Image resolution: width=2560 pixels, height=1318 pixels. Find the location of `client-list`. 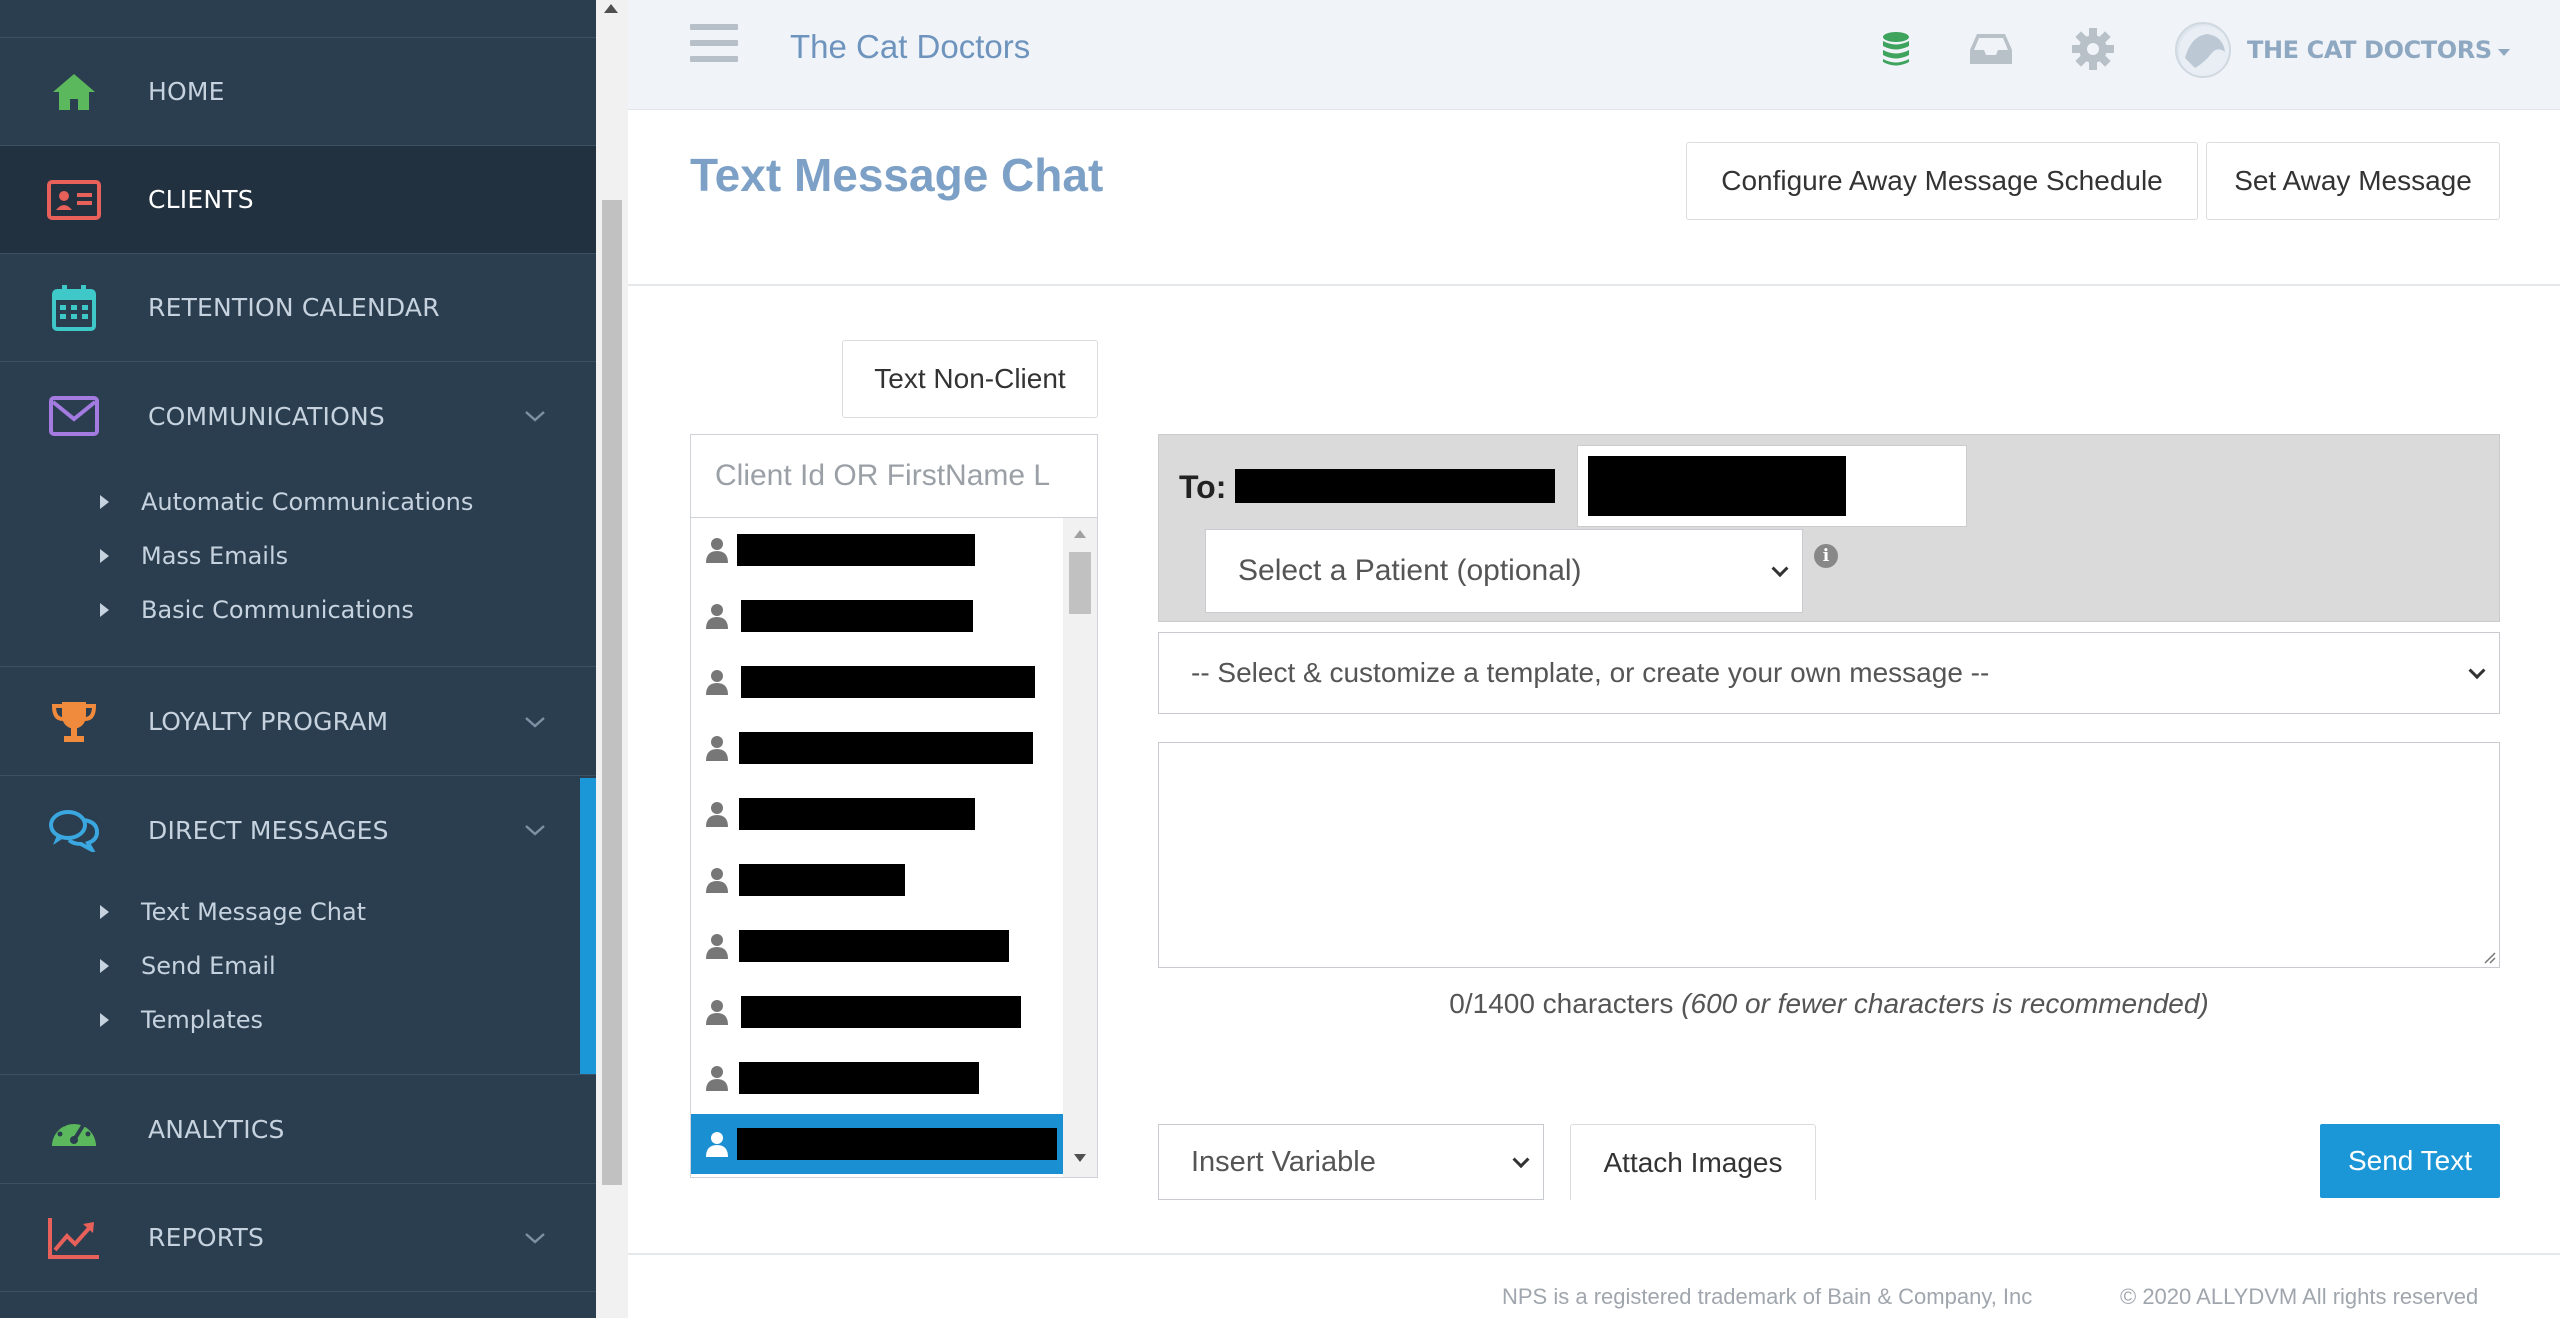

client-list is located at coordinates (894, 848).